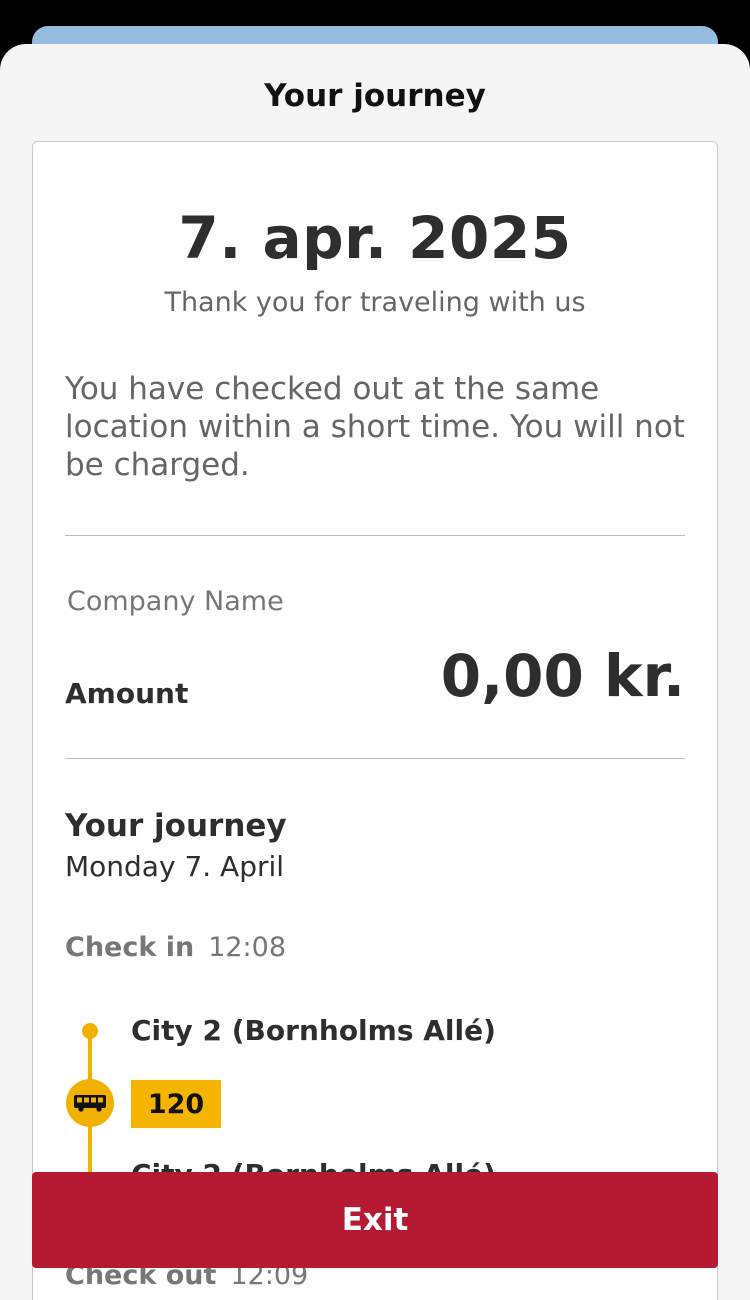  I want to click on line-number-badge: 120, so click(176, 1104).